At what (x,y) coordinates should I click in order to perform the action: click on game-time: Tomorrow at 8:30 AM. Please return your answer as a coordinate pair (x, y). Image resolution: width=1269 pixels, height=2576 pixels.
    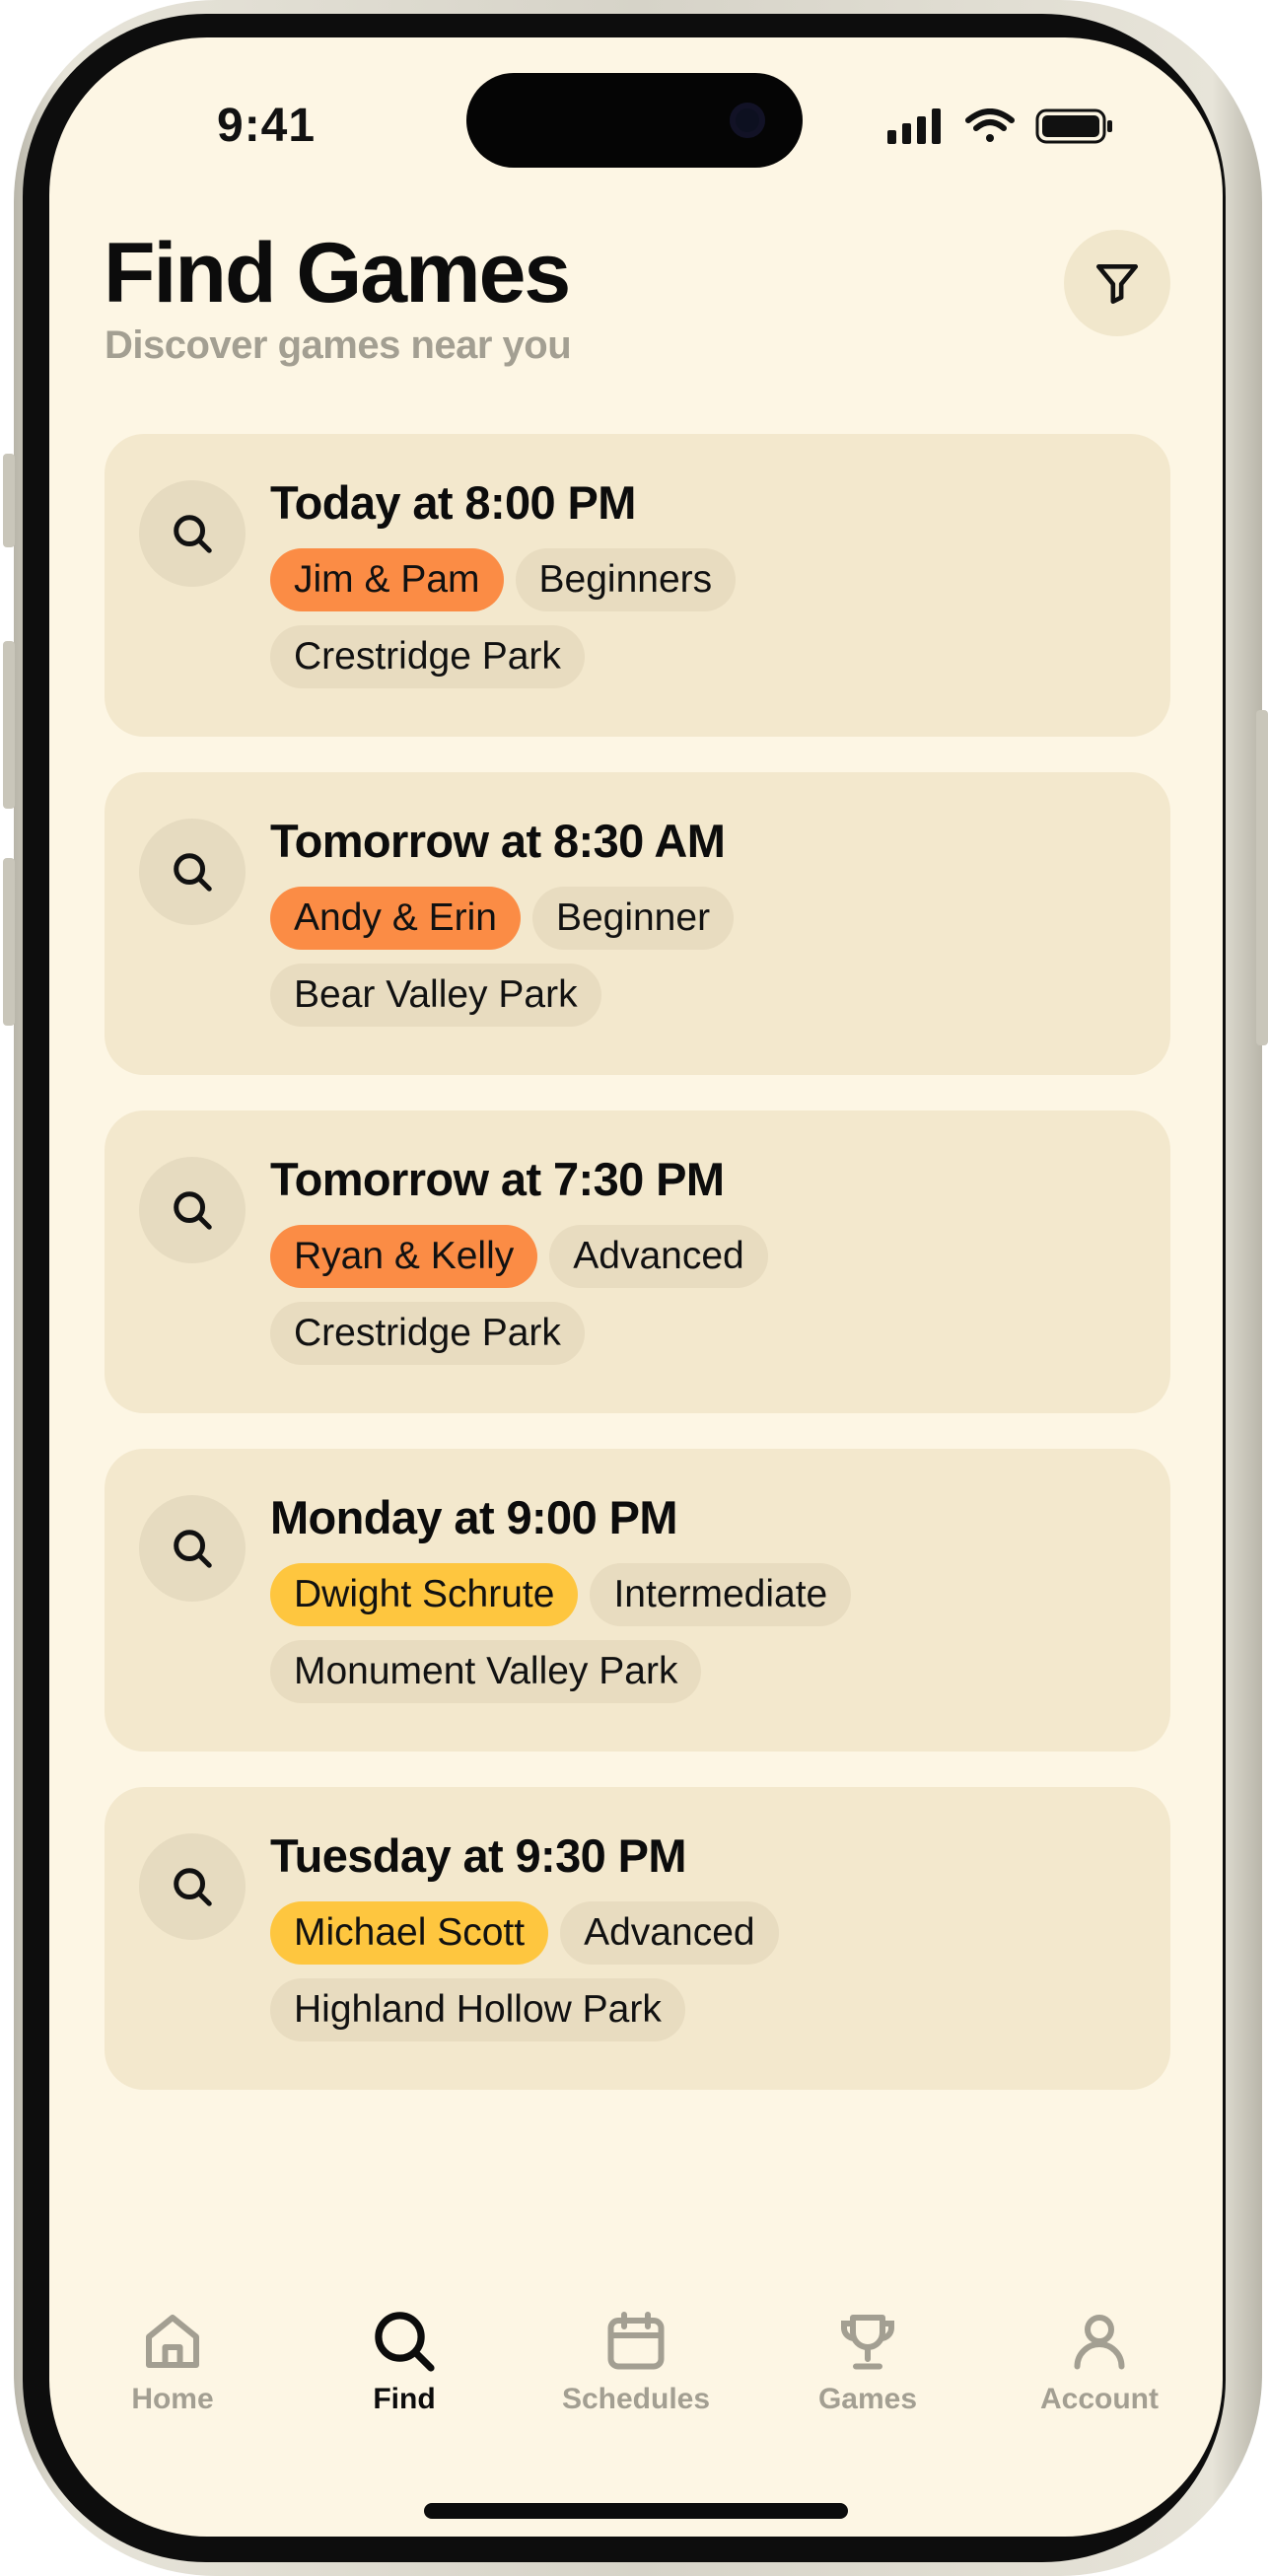
    Looking at the image, I should click on (498, 841).